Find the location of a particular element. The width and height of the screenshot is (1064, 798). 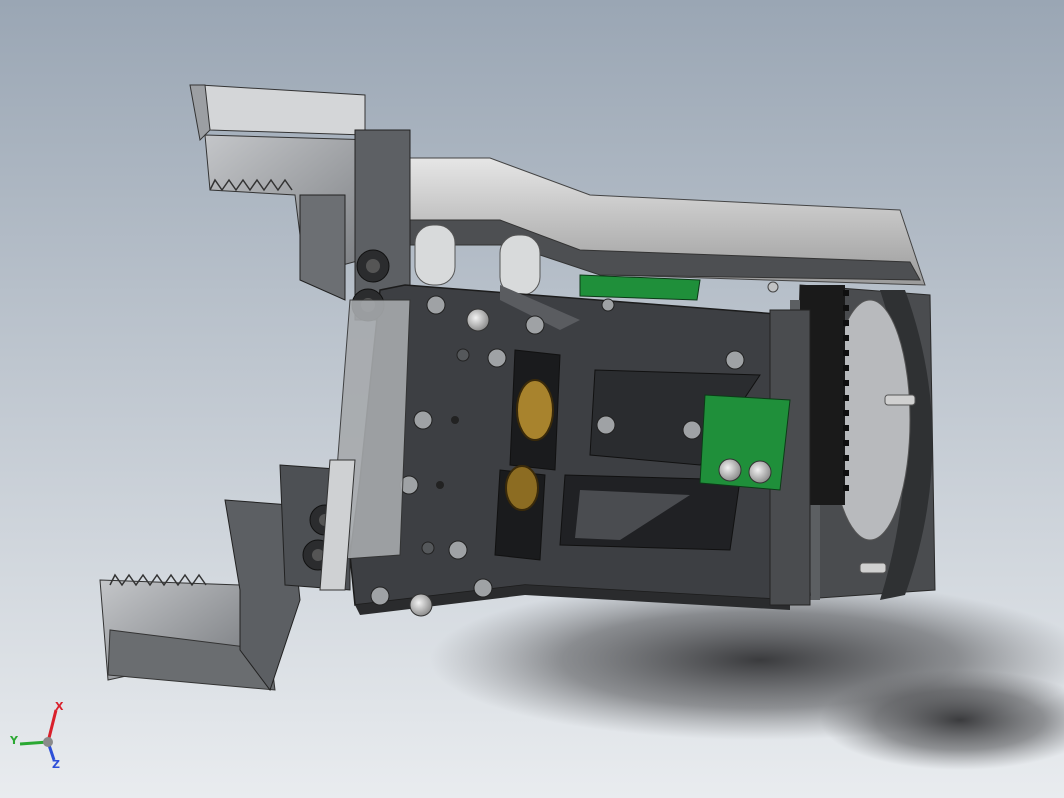

z-axis-label: Z is located at coordinates (56, 764).